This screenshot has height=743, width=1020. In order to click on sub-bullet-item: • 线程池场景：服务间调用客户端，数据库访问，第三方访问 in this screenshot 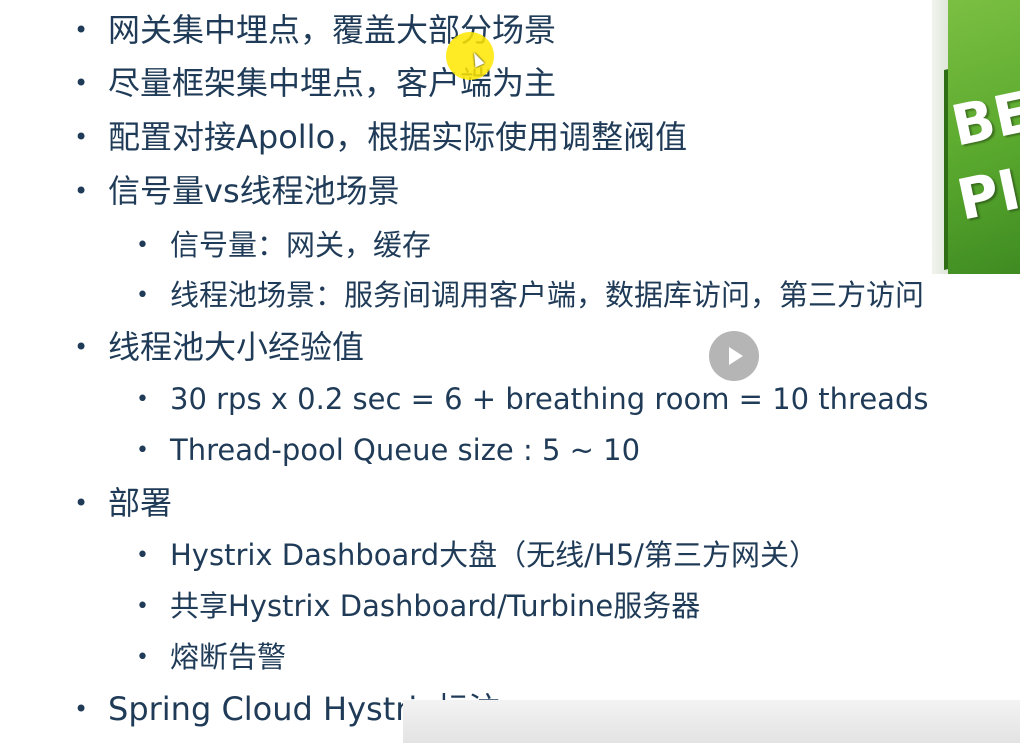, I will do `click(530, 295)`.